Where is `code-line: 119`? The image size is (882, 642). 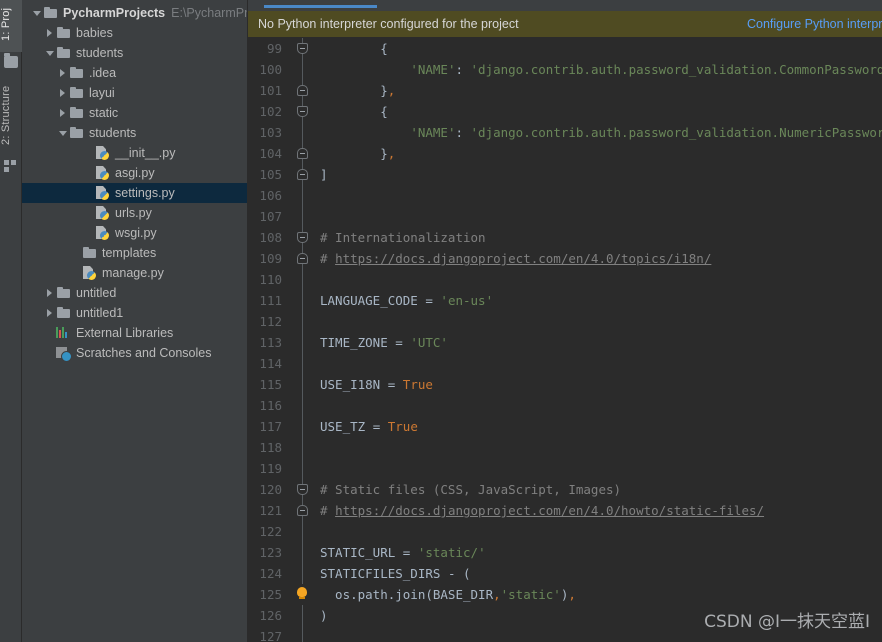 code-line: 119 is located at coordinates (565, 468).